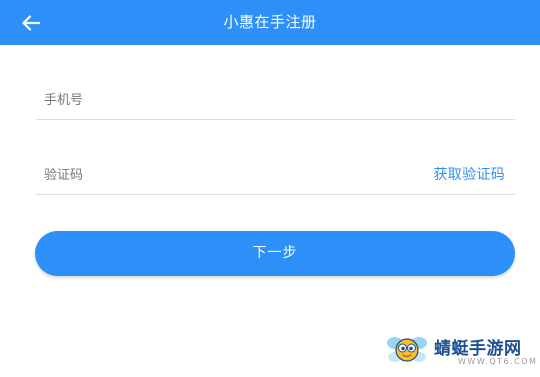 This screenshot has width=540, height=377. What do you see at coordinates (498, 361) in the screenshot?
I see `watermark-domain: WWW.QT6.COM` at bounding box center [498, 361].